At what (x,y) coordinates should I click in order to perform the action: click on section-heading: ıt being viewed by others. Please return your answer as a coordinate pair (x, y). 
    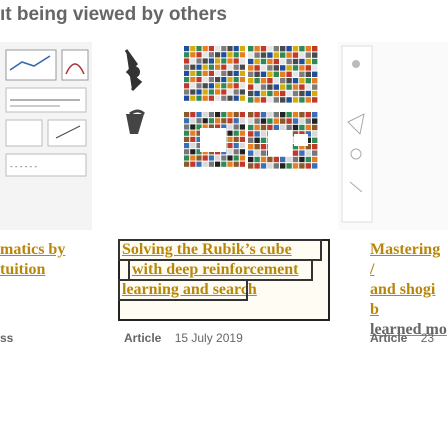
    Looking at the image, I should click on (113, 14).